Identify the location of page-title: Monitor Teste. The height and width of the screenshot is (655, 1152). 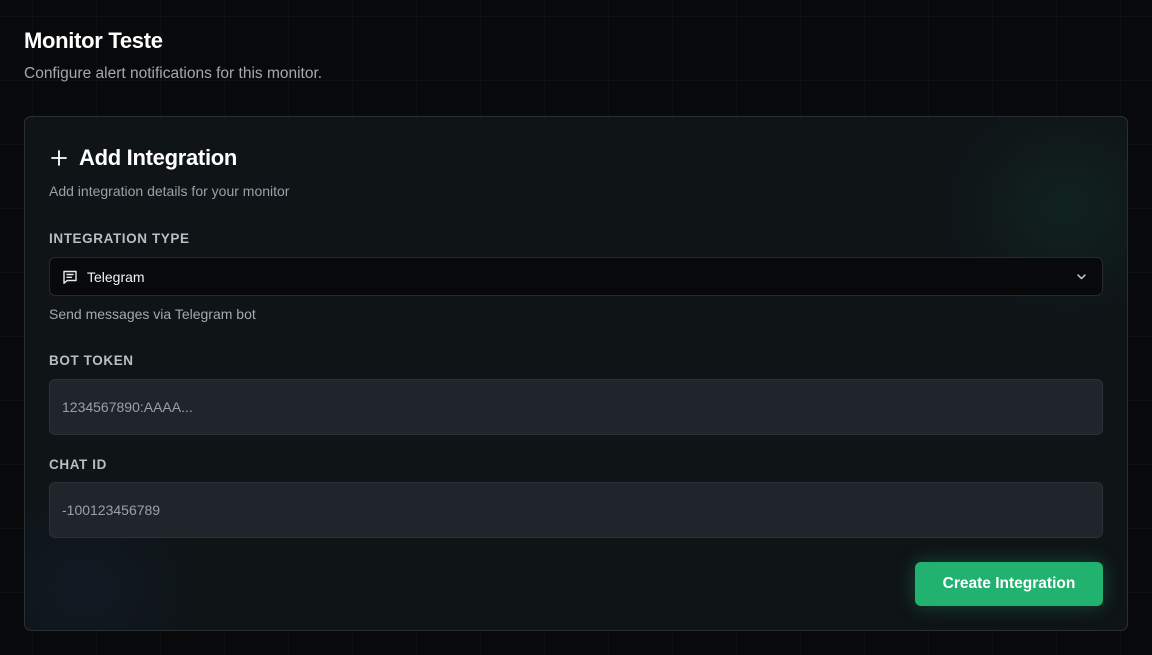
(93, 40).